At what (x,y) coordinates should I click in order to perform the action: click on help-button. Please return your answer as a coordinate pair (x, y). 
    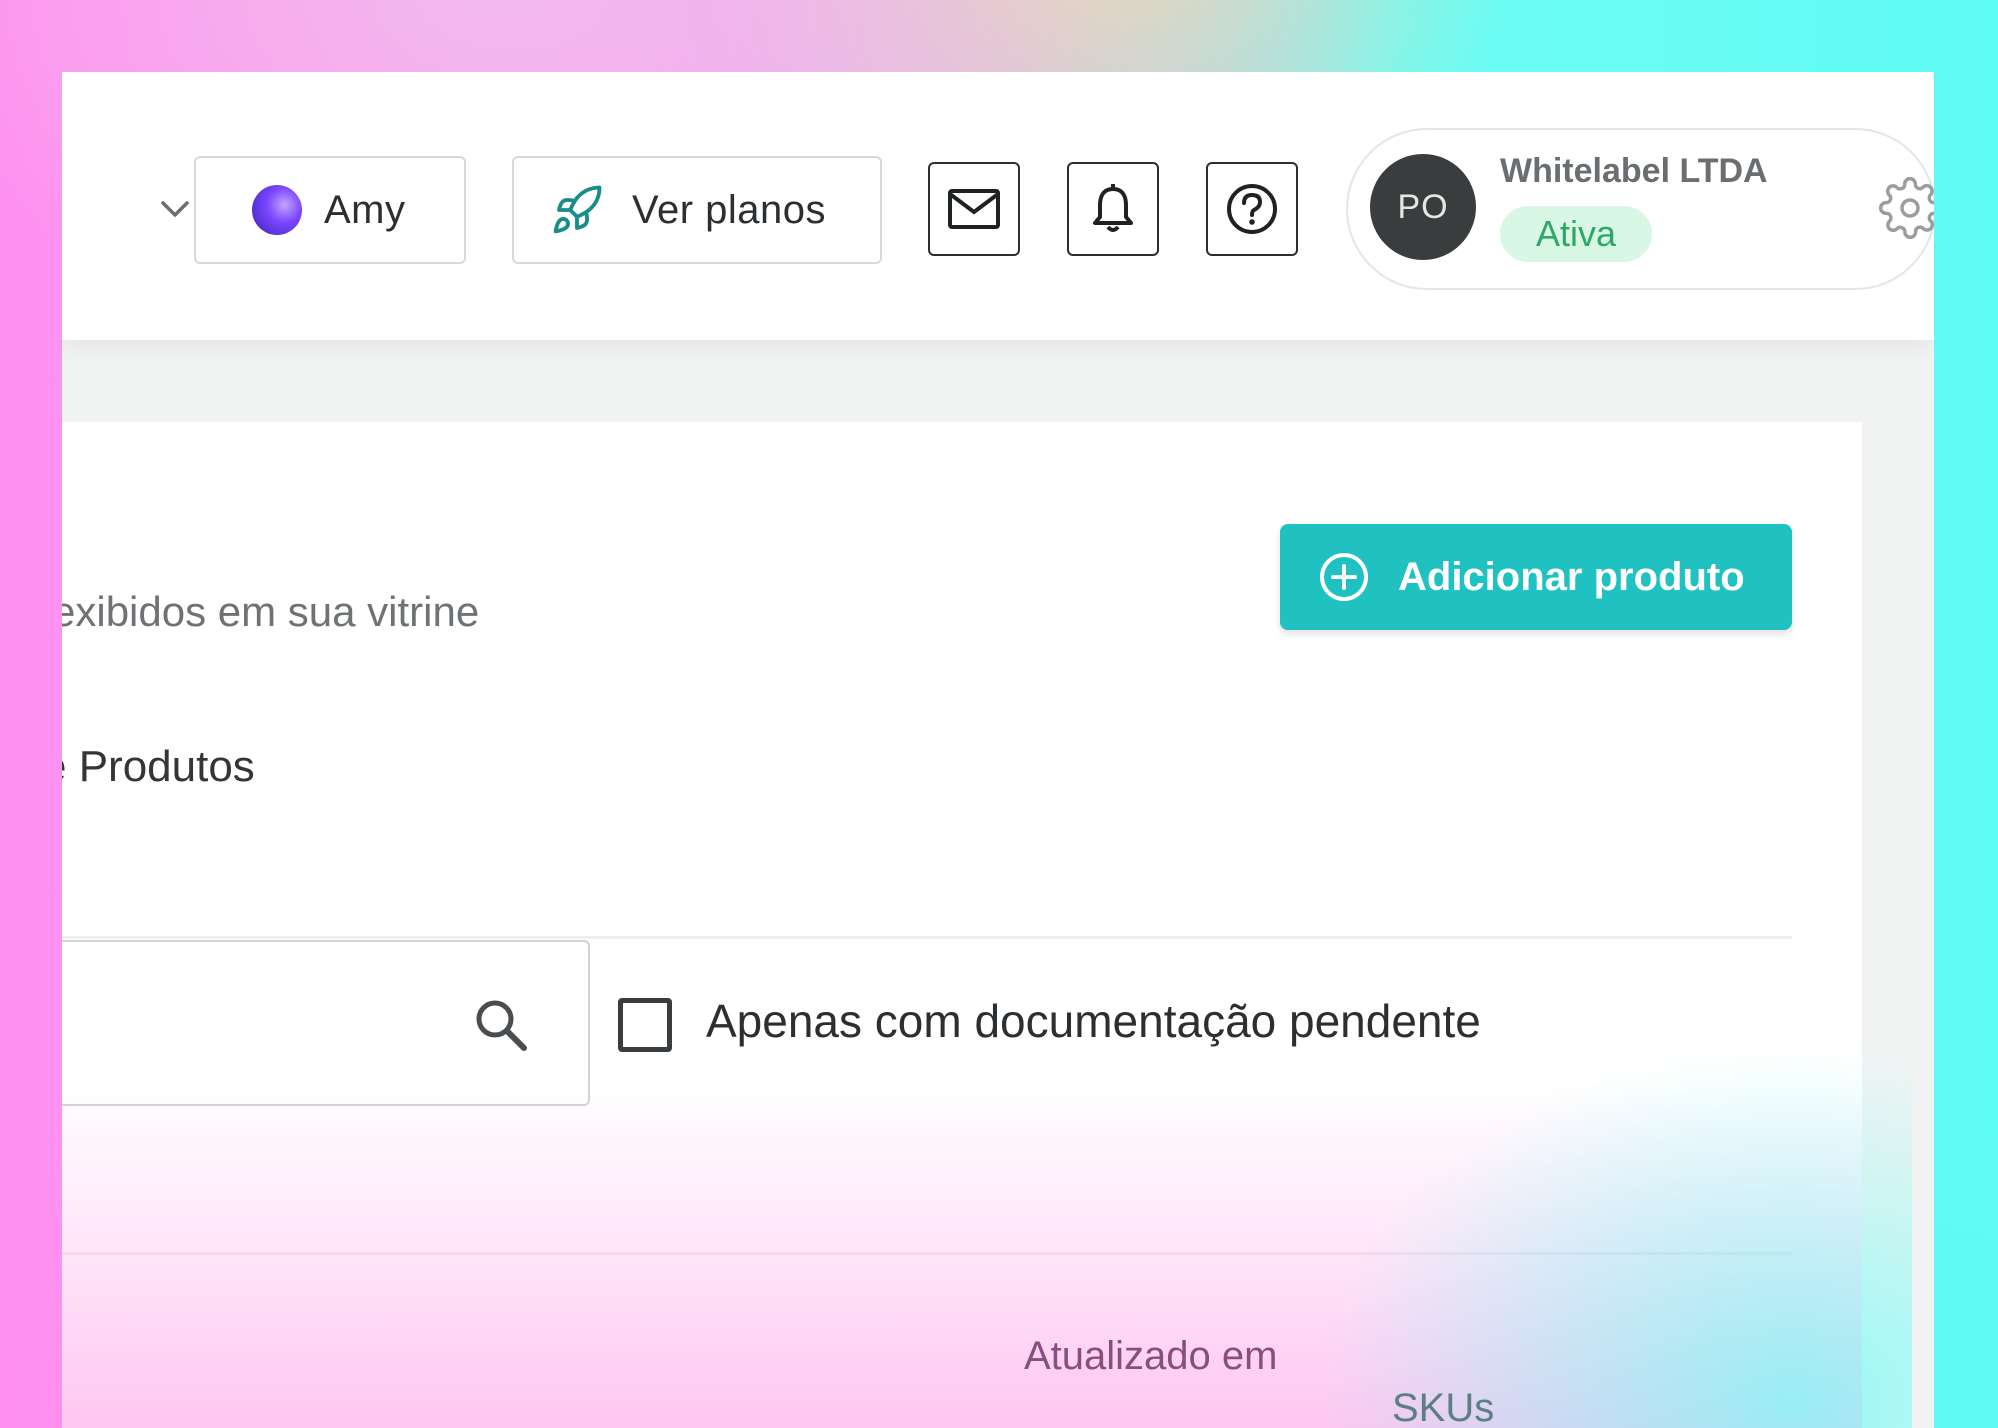
    Looking at the image, I should click on (1252, 209).